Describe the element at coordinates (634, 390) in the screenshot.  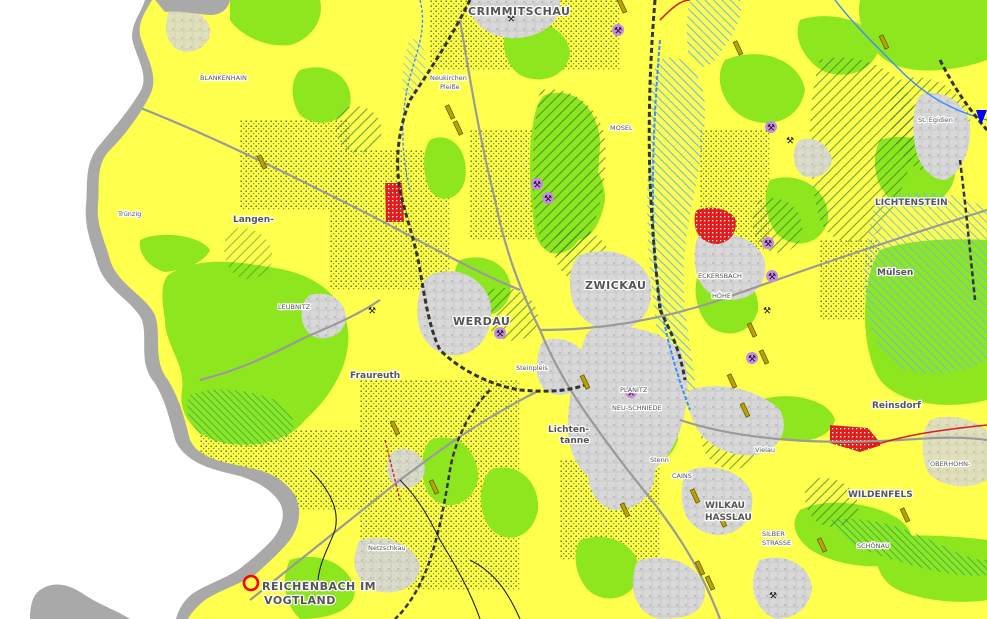
I see `label-planitz: PLANITZ` at that location.